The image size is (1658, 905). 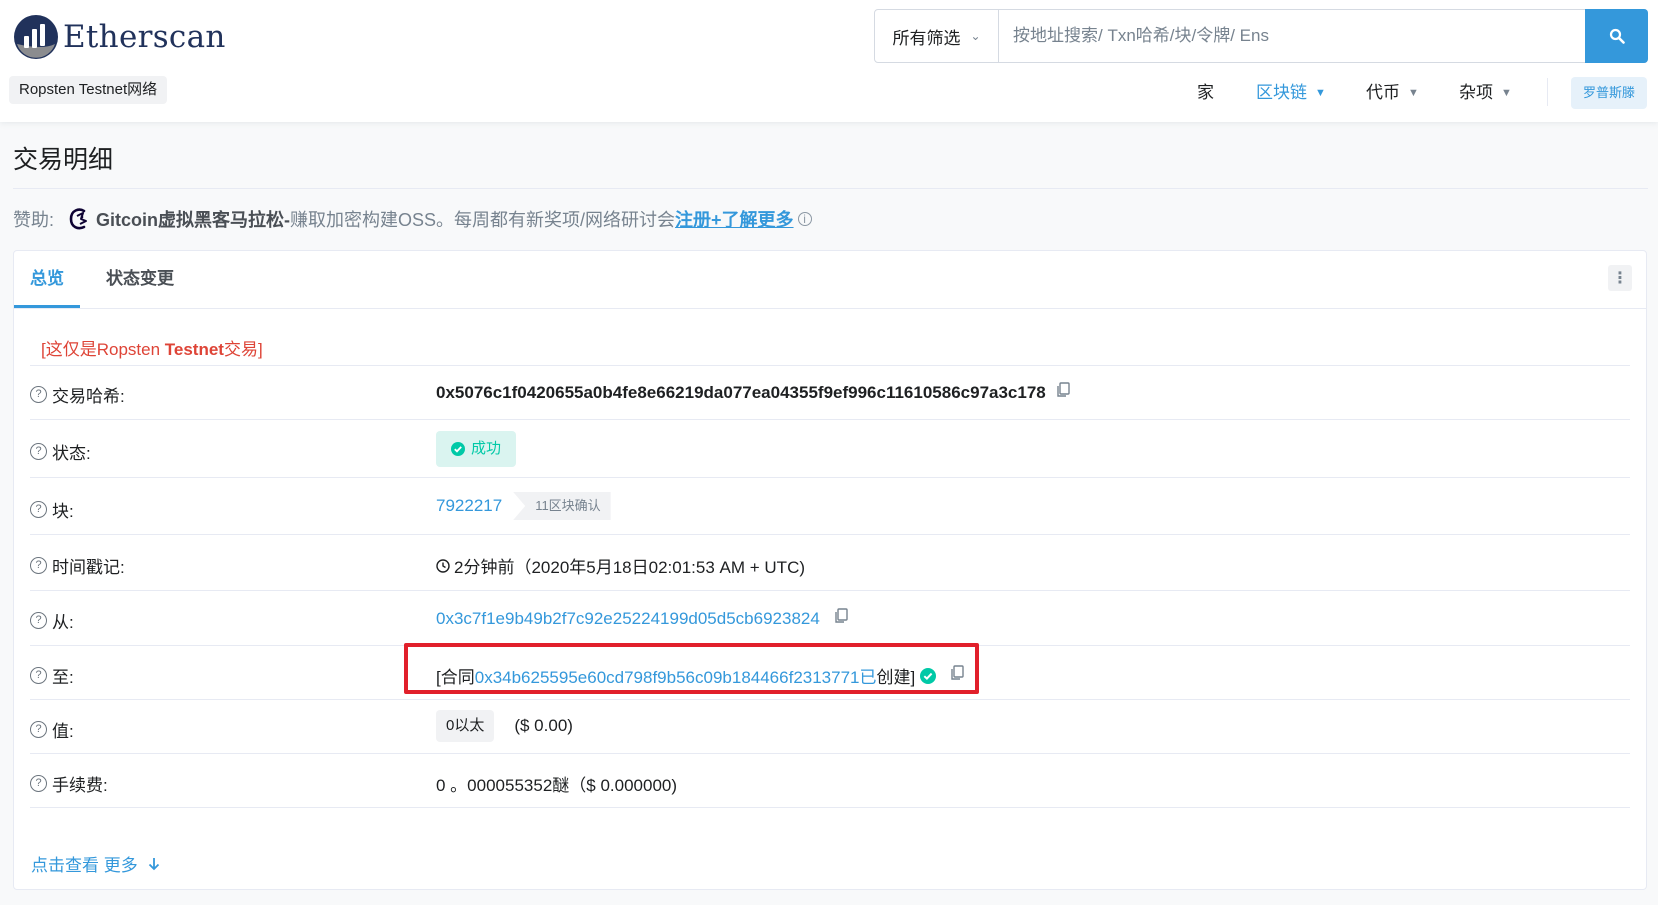 I want to click on nav-tokens: 代币 ▼, so click(x=1392, y=93).